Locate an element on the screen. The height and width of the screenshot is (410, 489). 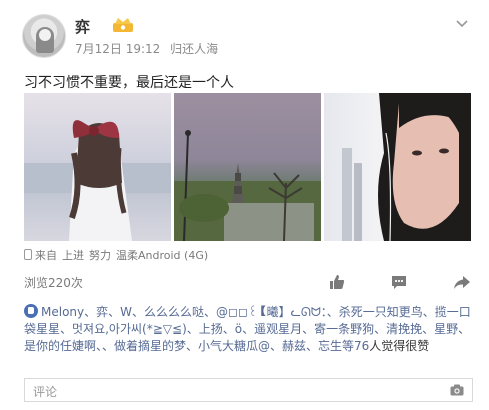
post-status: 归还人海 is located at coordinates (194, 49).